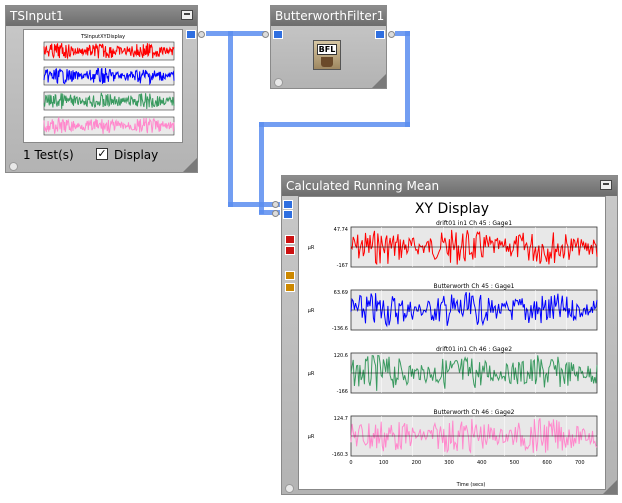 Image resolution: width=622 pixels, height=503 pixels. I want to click on running-knob, so click(289, 488).